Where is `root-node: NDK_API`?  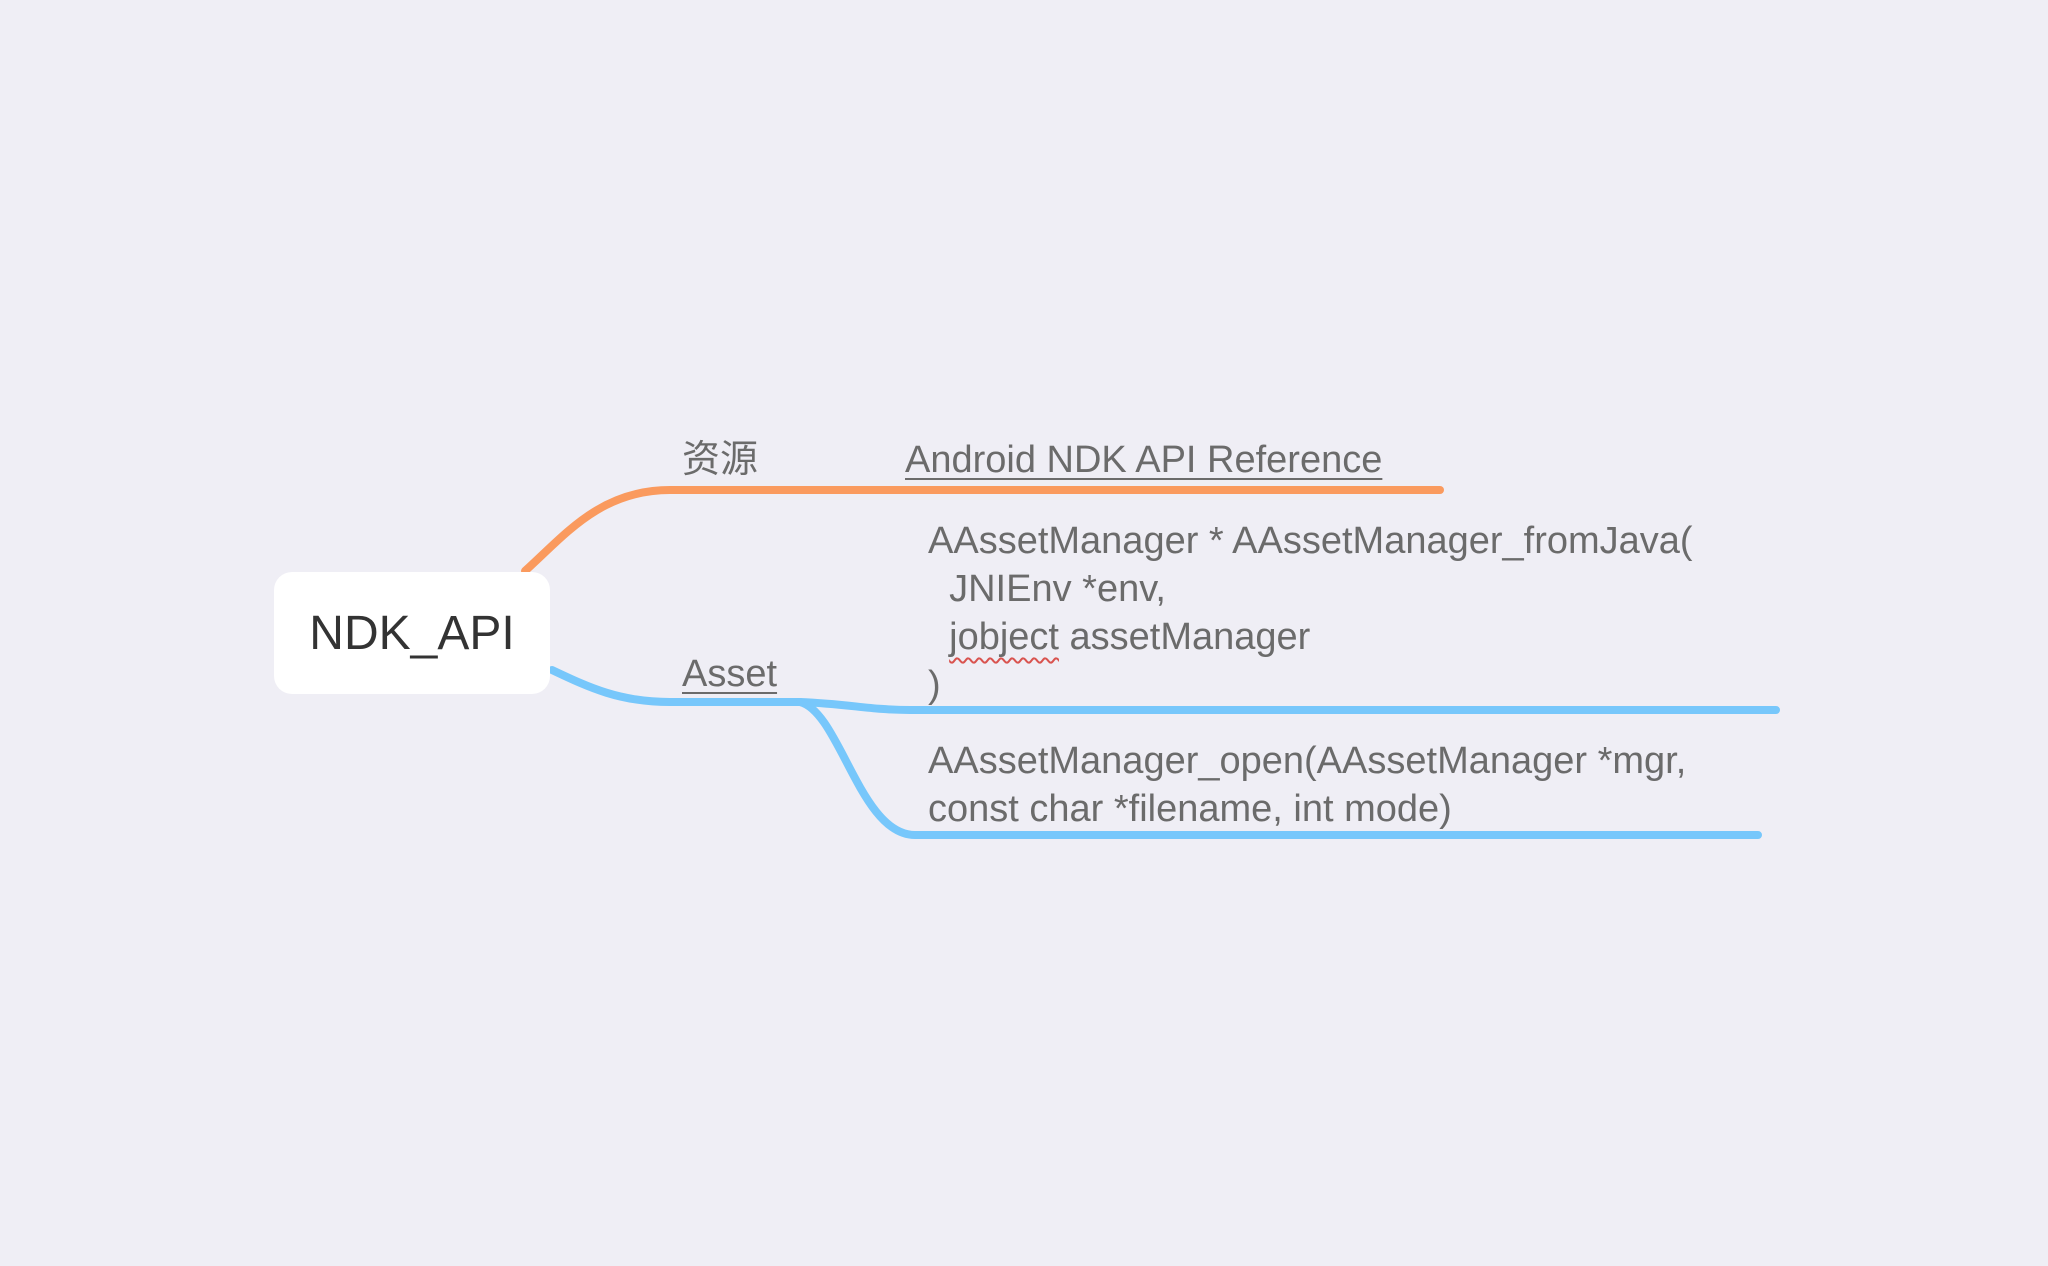
root-node: NDK_API is located at coordinates (412, 633).